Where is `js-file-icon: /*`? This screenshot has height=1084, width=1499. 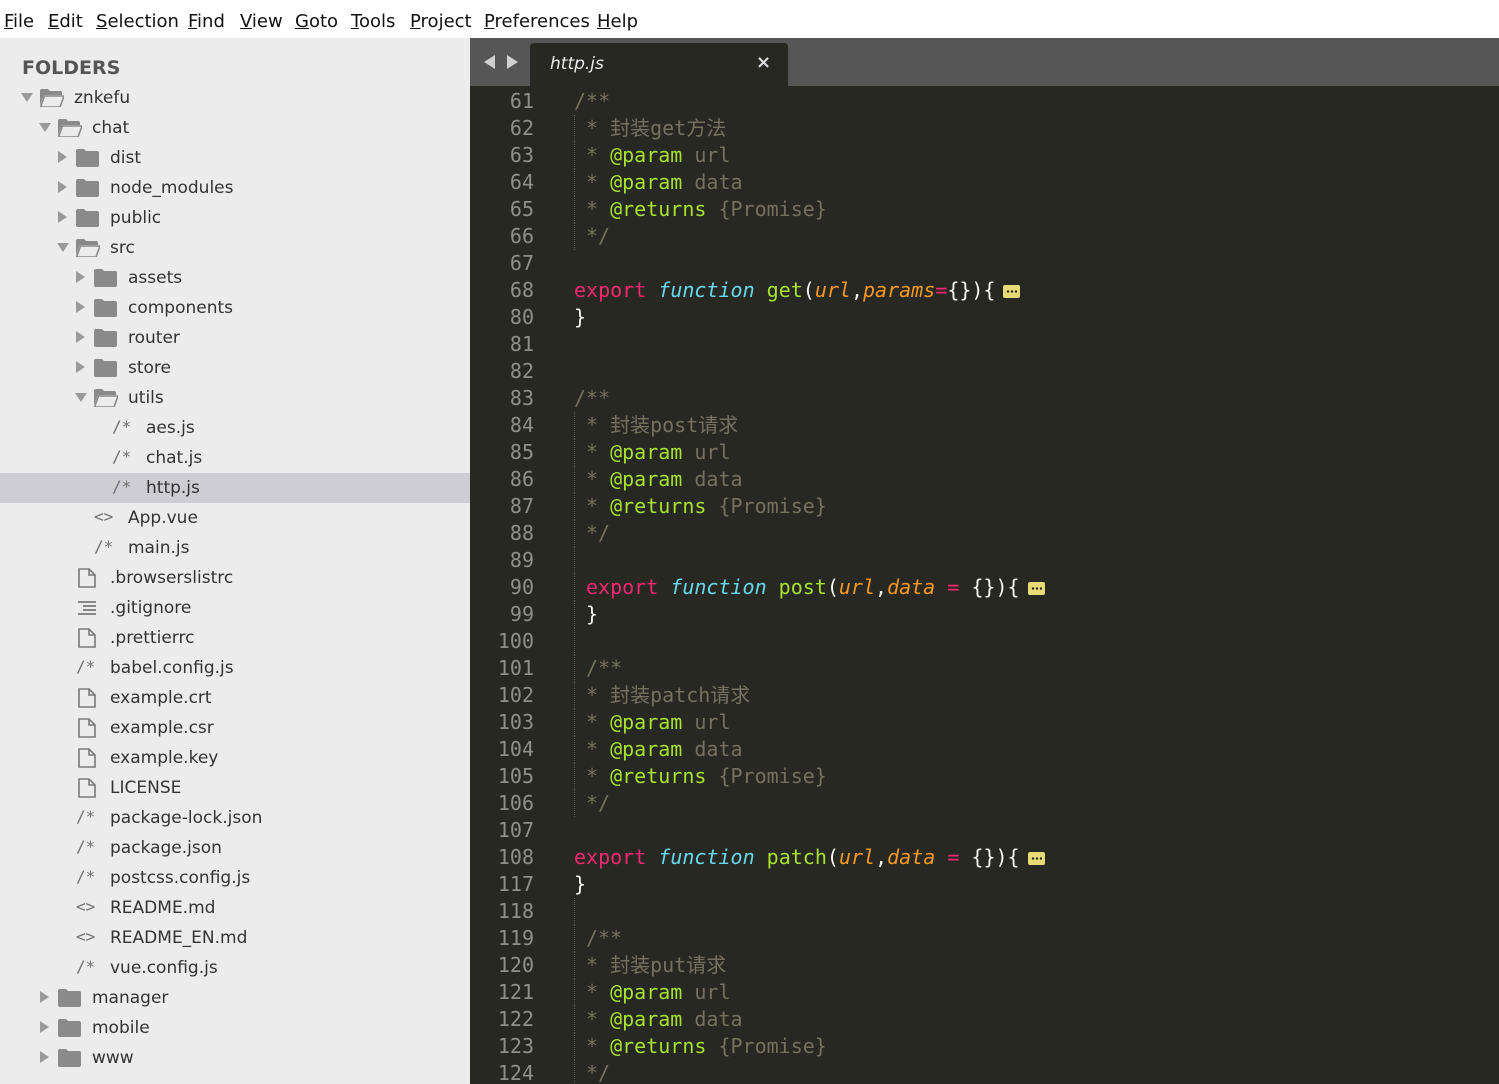
js-file-icon: /* is located at coordinates (122, 456).